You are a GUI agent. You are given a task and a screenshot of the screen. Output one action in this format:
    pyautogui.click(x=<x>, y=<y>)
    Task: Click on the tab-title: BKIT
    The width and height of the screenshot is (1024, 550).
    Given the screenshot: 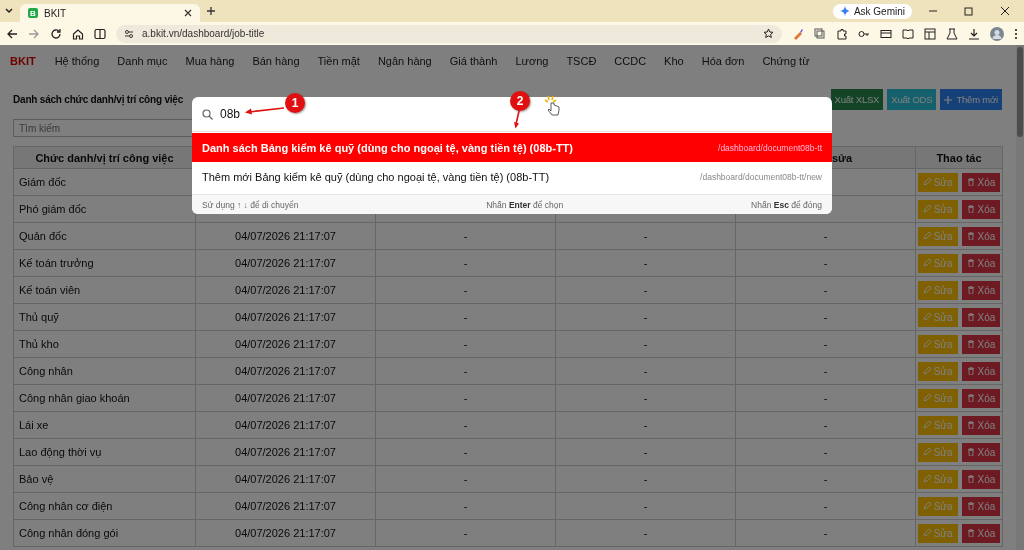 What is the action you would take?
    pyautogui.click(x=56, y=13)
    